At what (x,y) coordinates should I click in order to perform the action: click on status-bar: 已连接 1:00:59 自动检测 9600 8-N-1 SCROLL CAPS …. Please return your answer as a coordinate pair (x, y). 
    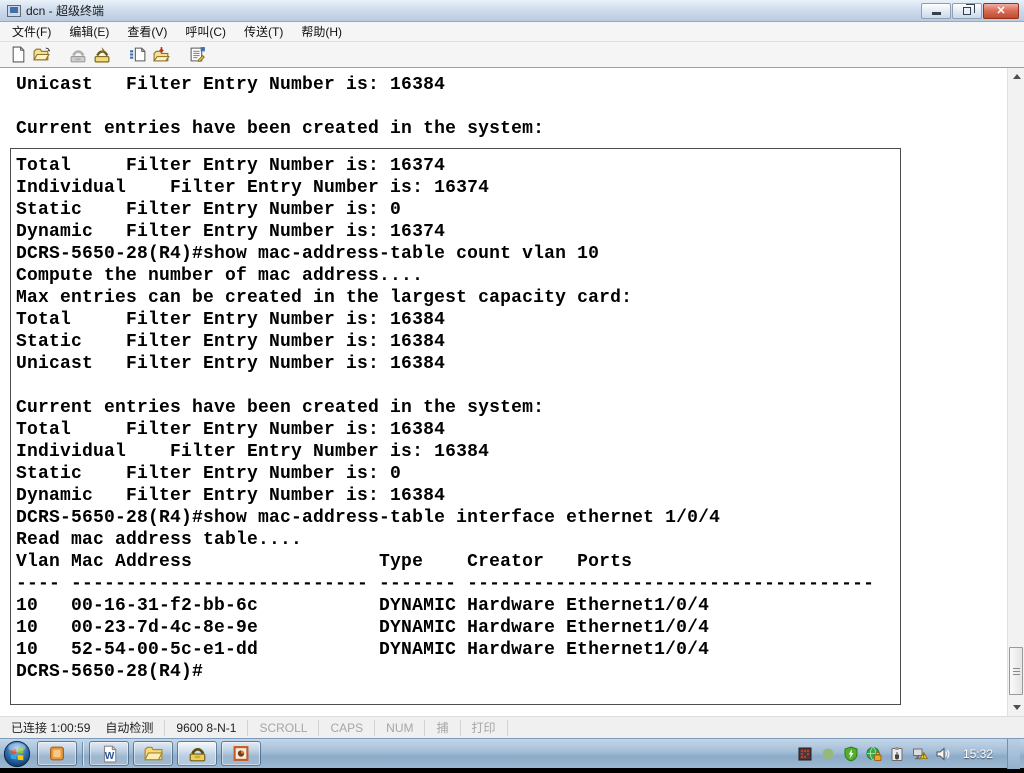
    Looking at the image, I should click on (512, 727).